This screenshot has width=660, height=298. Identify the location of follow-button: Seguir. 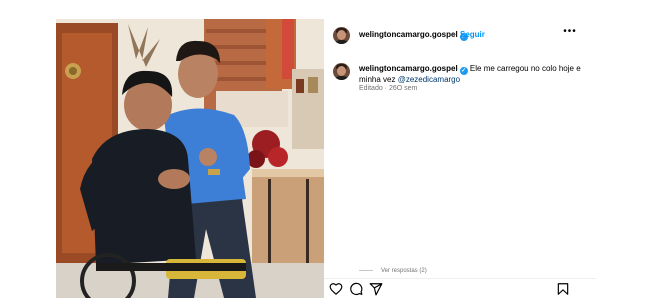
(472, 34).